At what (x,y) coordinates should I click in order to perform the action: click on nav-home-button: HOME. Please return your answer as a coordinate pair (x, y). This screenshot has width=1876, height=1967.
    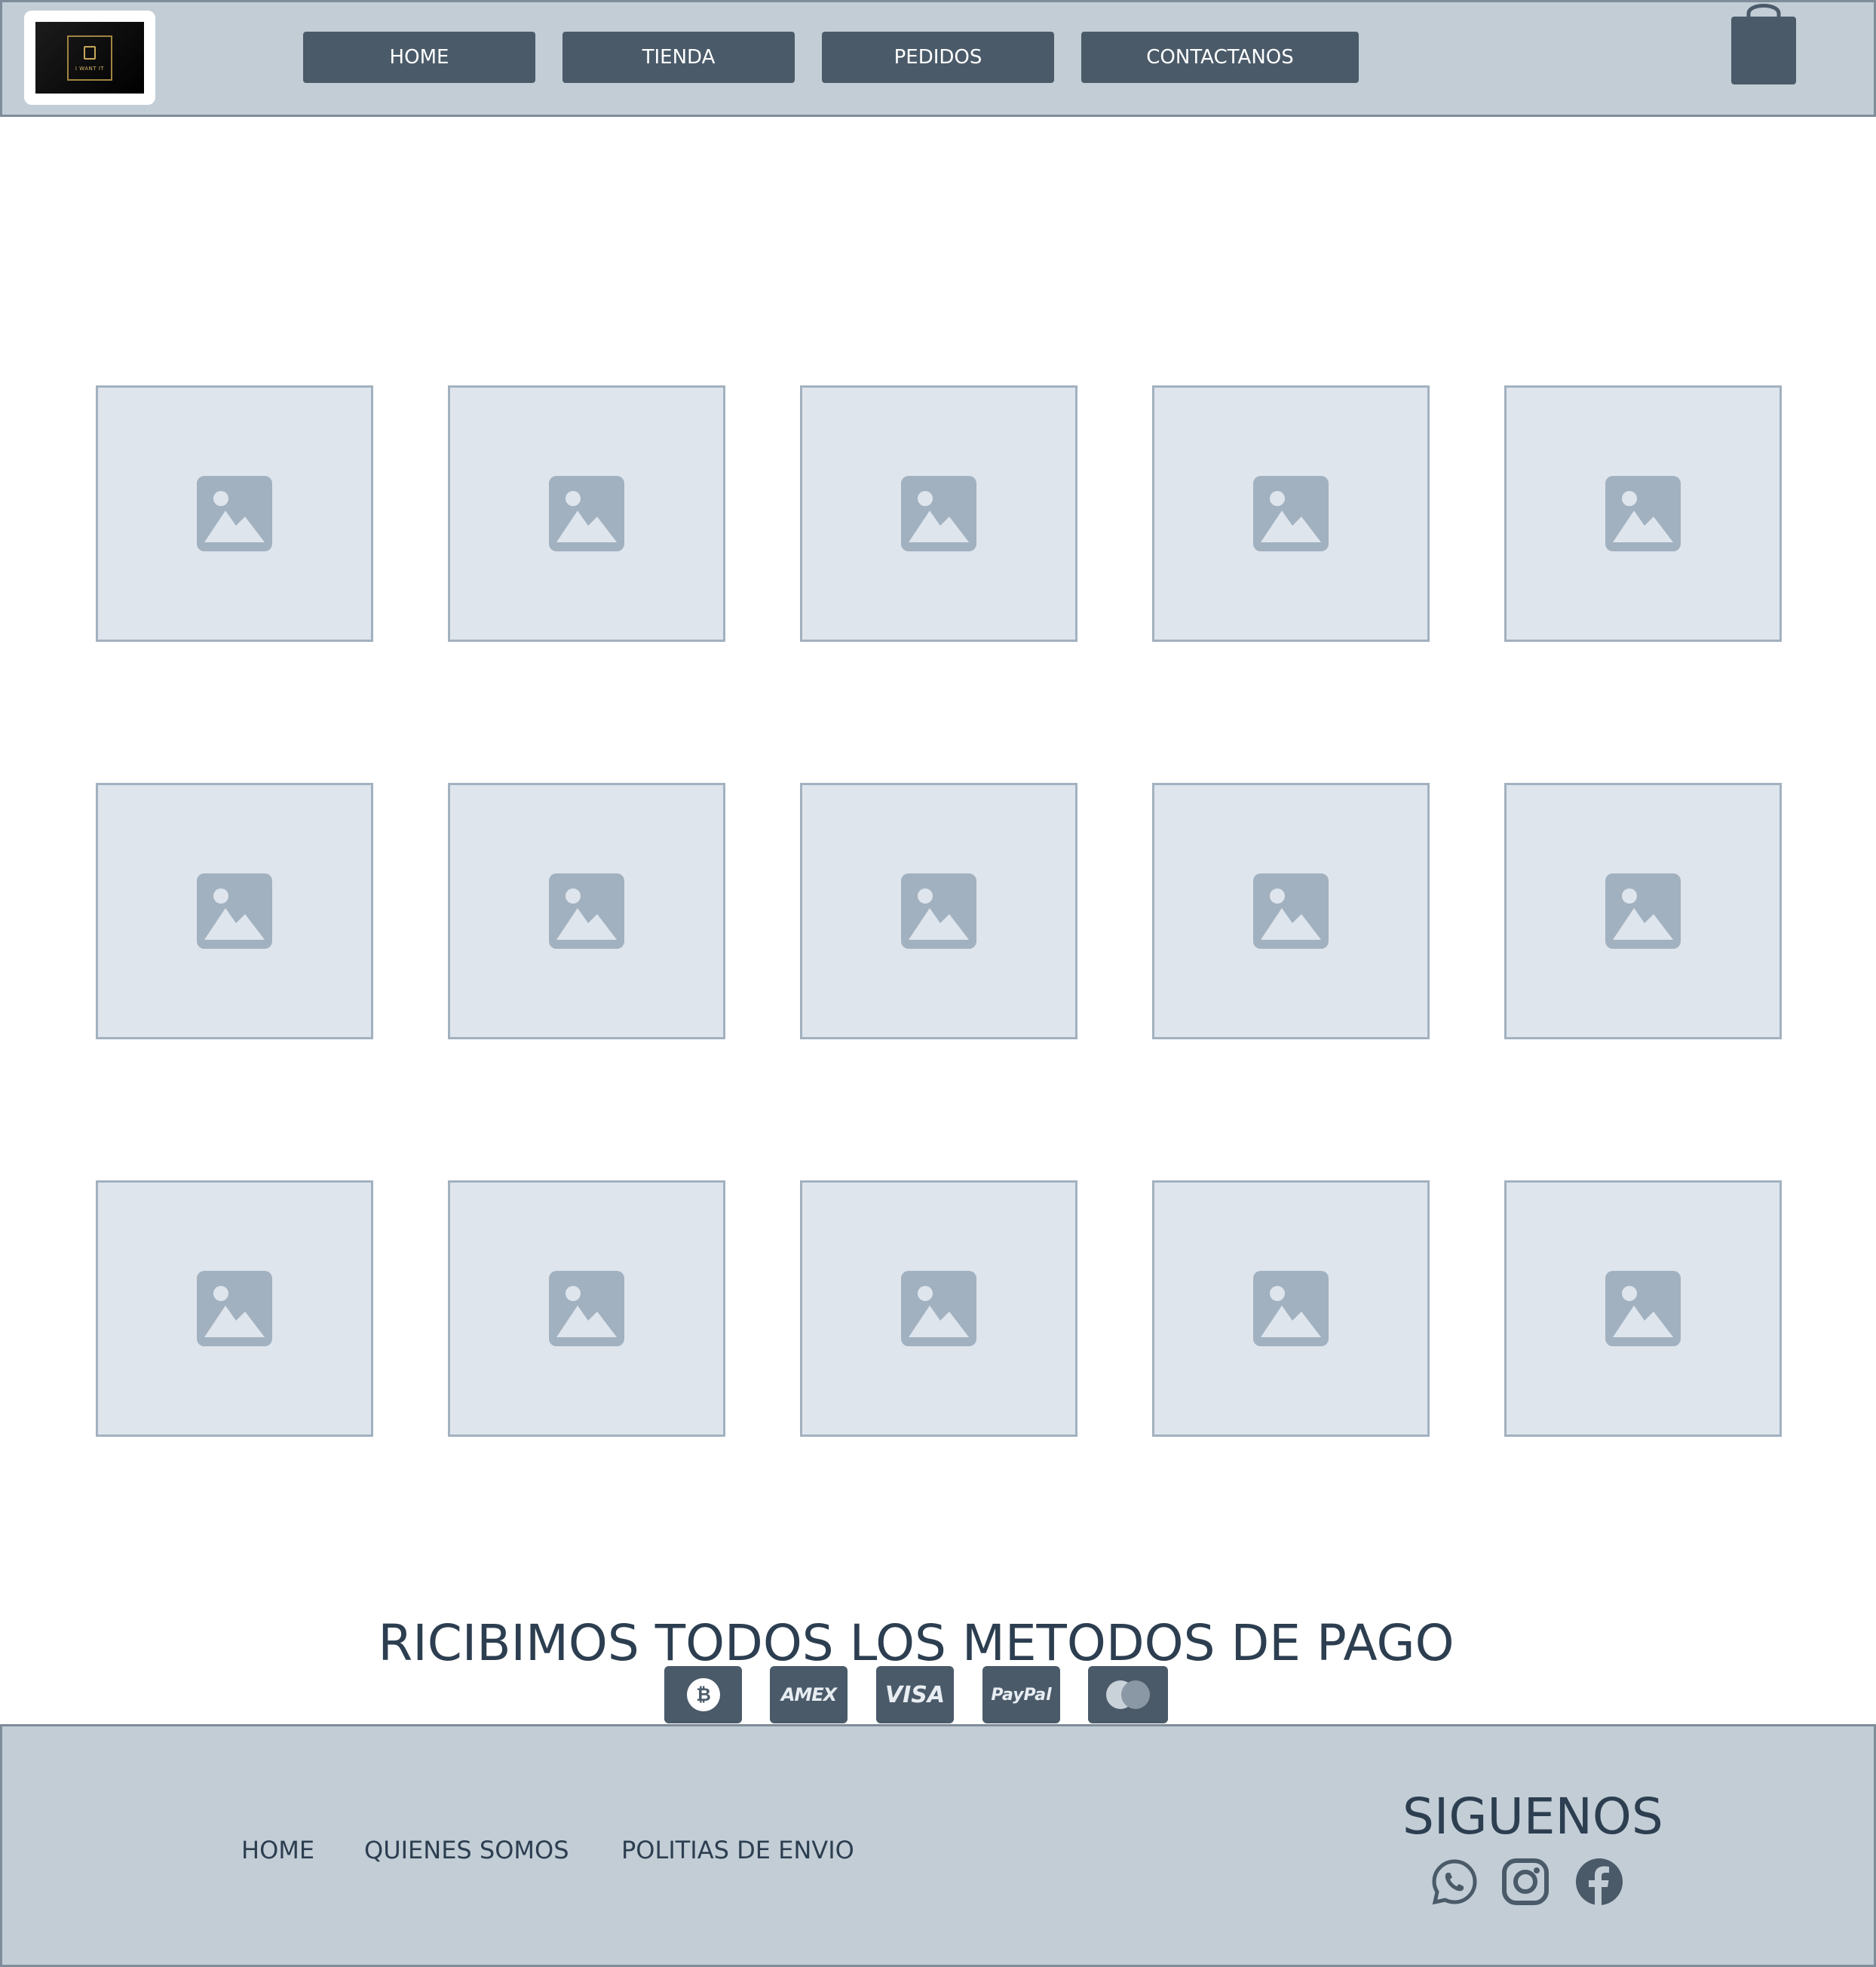
    Looking at the image, I should click on (419, 57).